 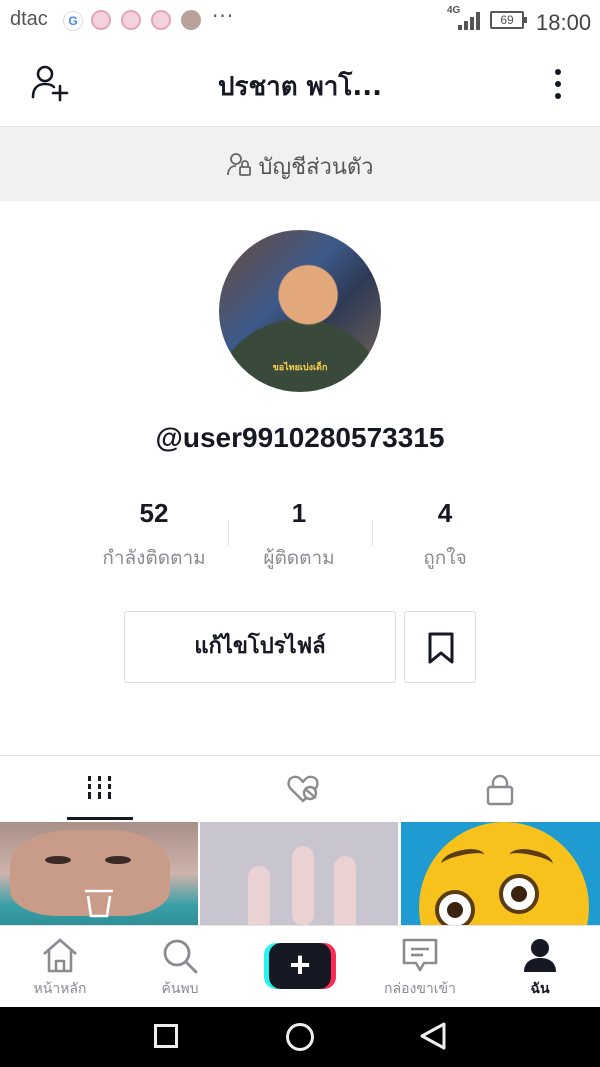 I want to click on system-navigation-bar, so click(x=300, y=1037).